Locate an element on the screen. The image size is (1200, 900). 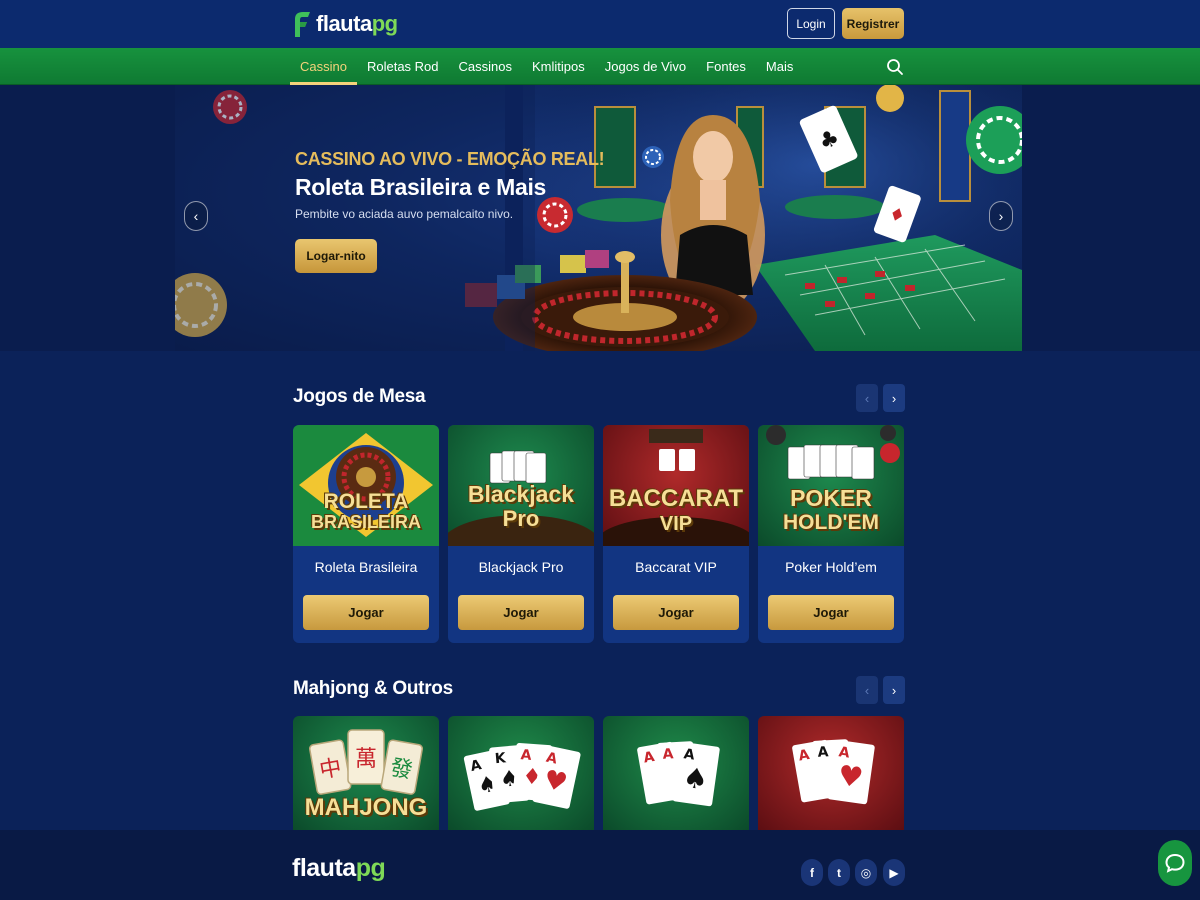
hero-next-button: › is located at coordinates (1001, 216).